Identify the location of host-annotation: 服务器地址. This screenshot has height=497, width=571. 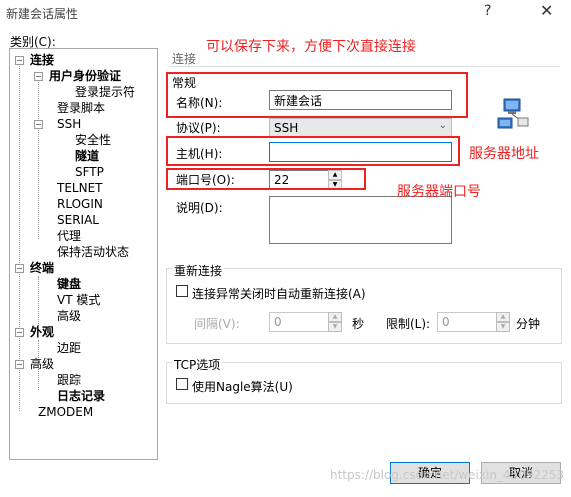
(504, 154).